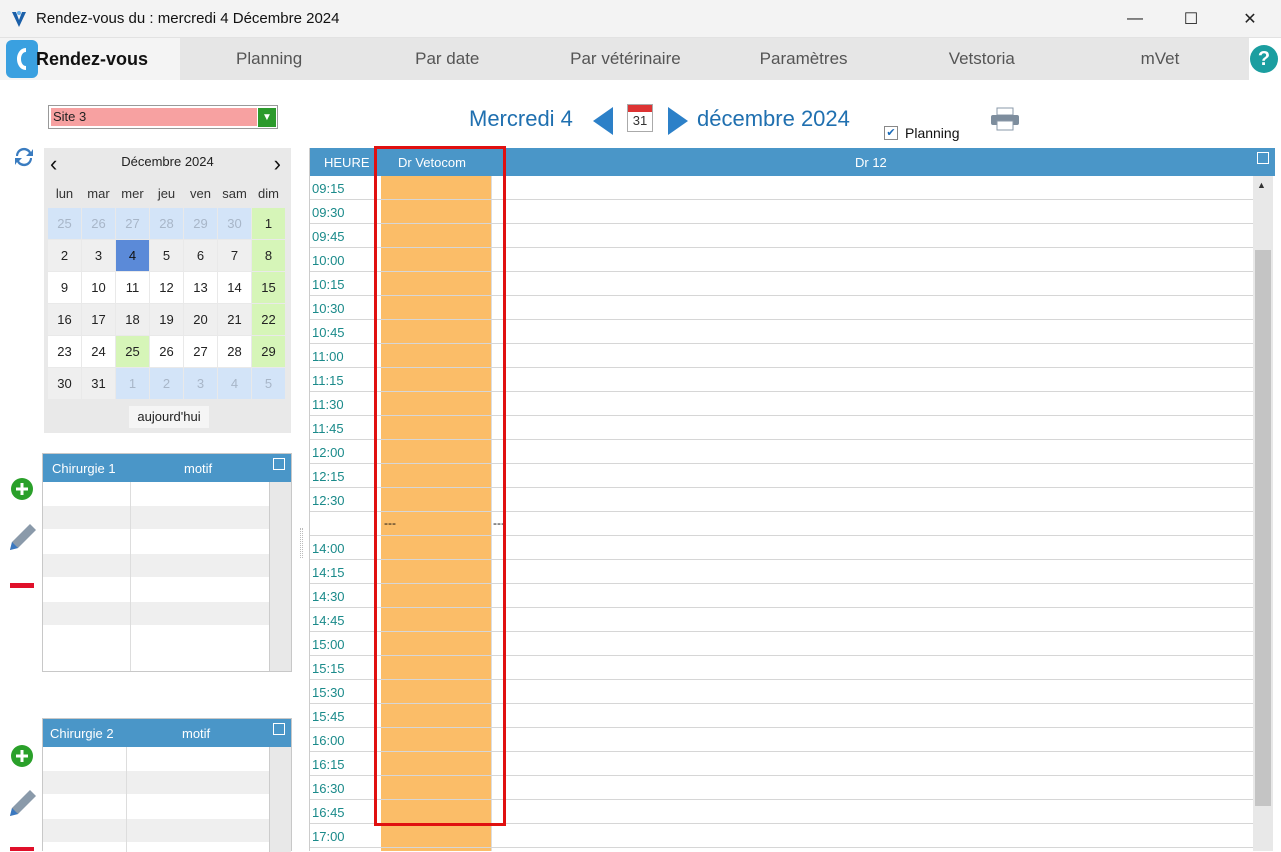  I want to click on calendar-day: 20, so click(200, 319).